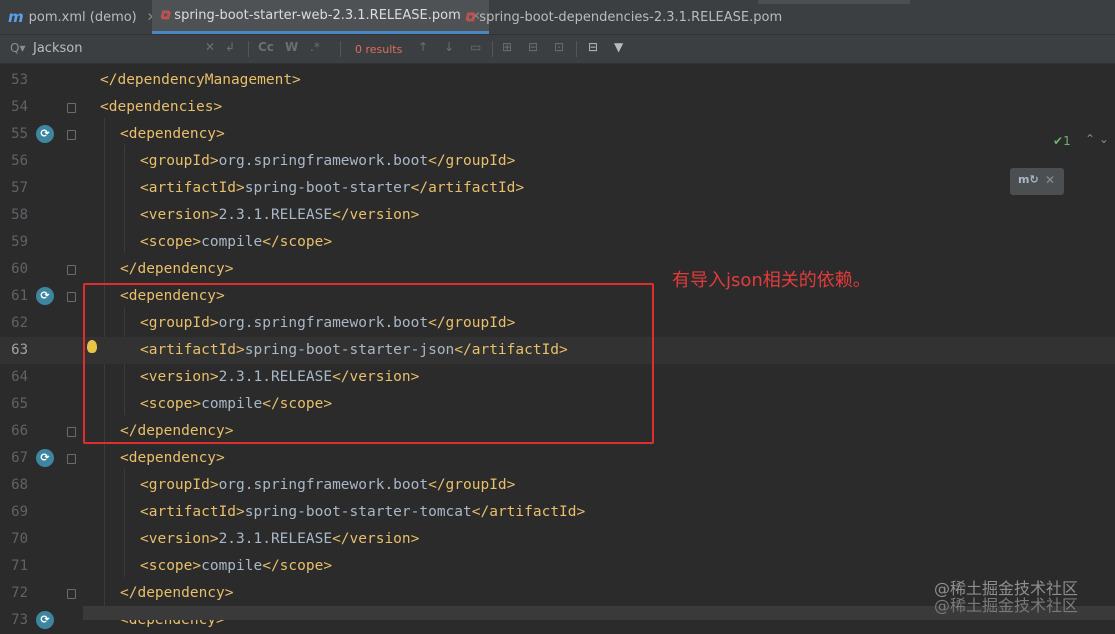 The height and width of the screenshot is (634, 1115). I want to click on tab-label: pom.xml (demo), so click(82, 17).